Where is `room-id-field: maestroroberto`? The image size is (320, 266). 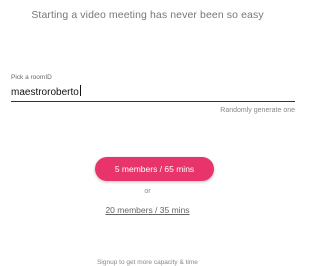 room-id-field: maestroroberto is located at coordinates (153, 93).